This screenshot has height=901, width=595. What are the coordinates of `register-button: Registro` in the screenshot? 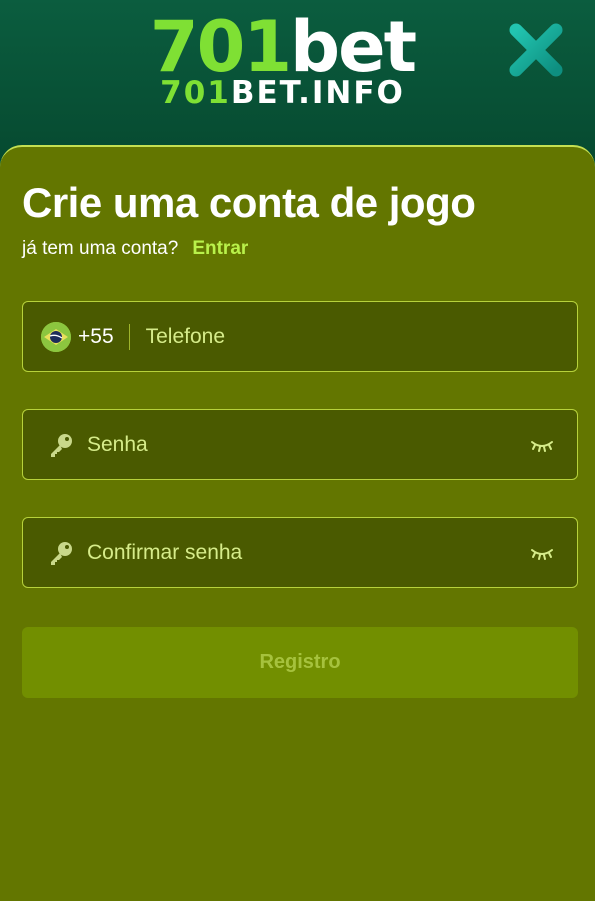 It's located at (300, 662).